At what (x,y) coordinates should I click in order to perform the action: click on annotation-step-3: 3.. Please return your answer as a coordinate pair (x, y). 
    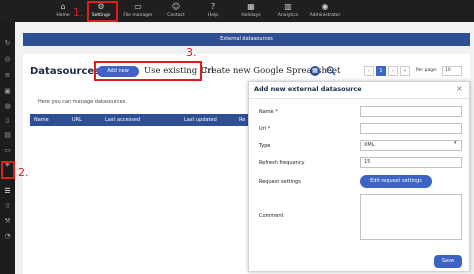
    Looking at the image, I should click on (191, 52).